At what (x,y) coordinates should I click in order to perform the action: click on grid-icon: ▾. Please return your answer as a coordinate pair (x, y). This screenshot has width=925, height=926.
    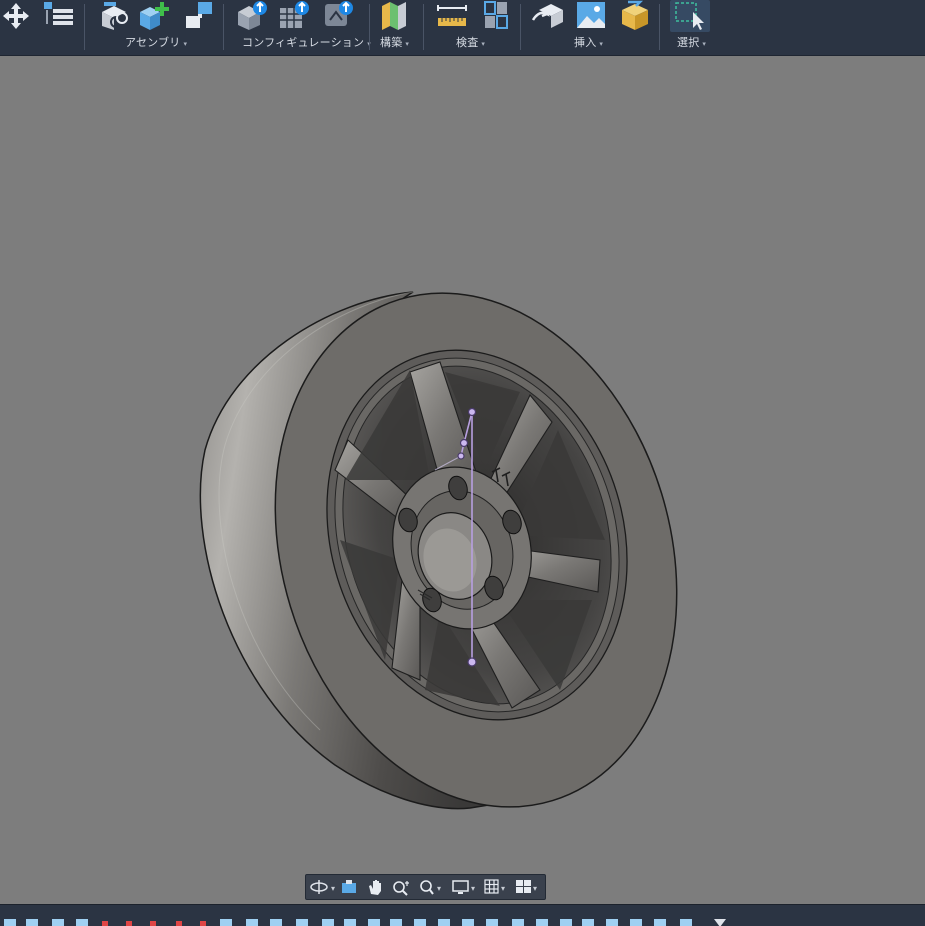
    Looking at the image, I should click on (495, 887).